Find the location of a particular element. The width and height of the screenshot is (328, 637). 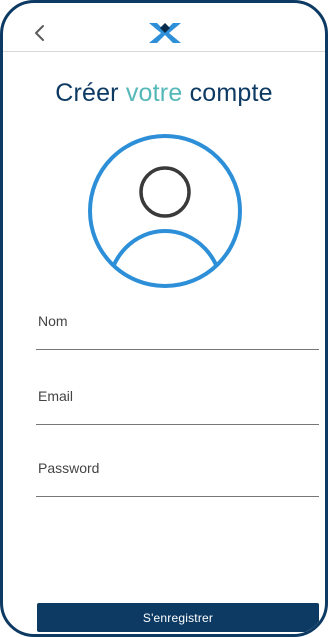

avatar is located at coordinates (165, 210).